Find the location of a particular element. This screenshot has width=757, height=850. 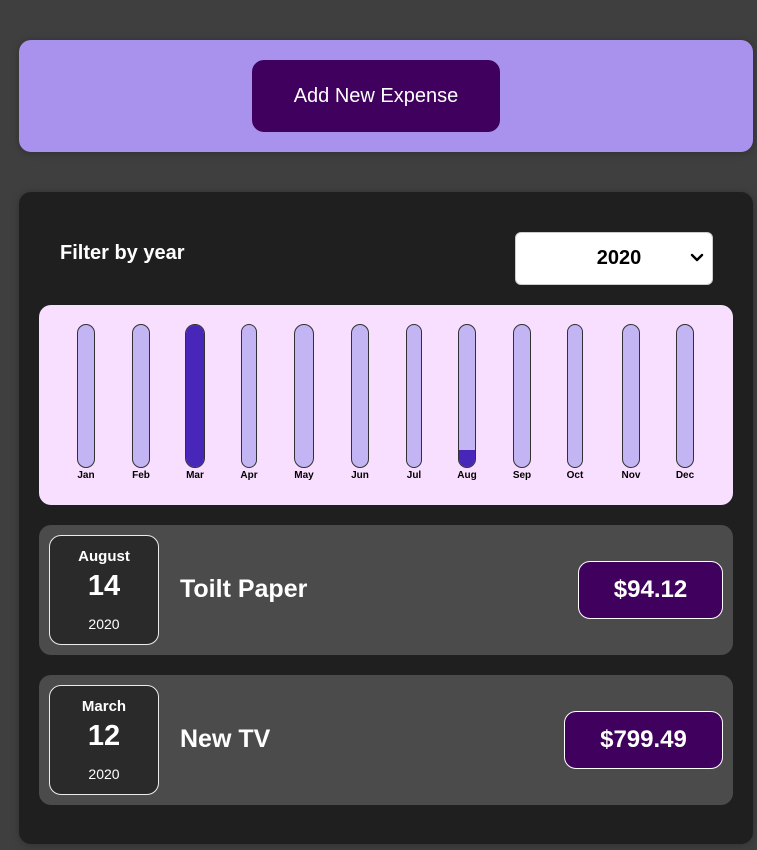

expense-item: March 12 2020 New TV $799.49 is located at coordinates (386, 740).